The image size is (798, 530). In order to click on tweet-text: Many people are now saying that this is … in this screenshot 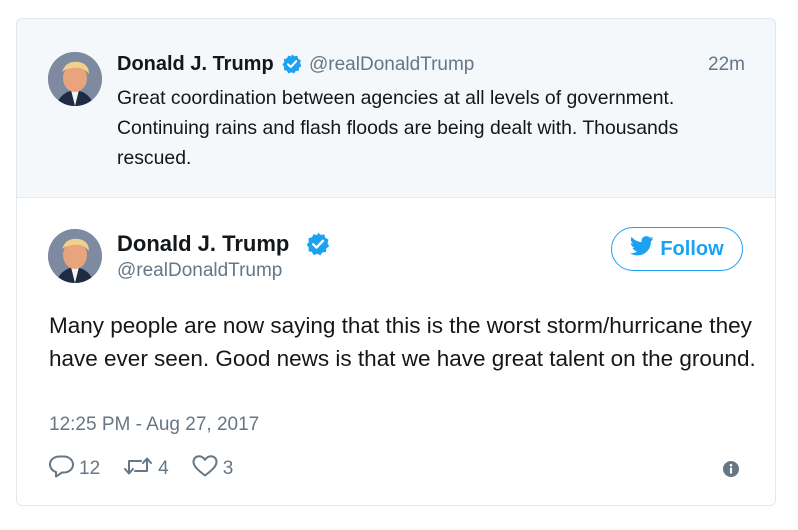, I will do `click(402, 342)`.